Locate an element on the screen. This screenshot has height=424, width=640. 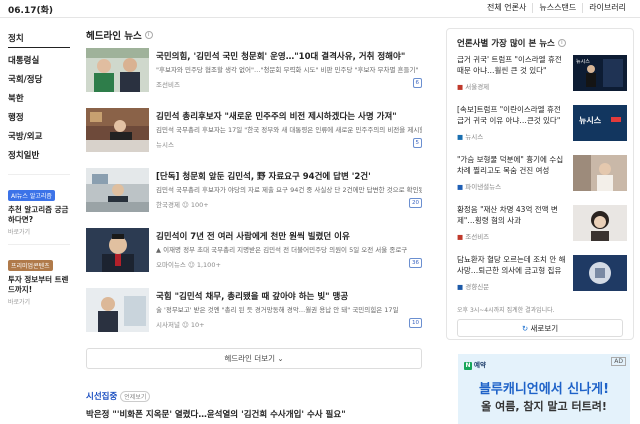
news-title: [단독] 청문회 앞둔 김민석, 野 자료요구 94건에 답변 '2건' is located at coordinates (289, 176).